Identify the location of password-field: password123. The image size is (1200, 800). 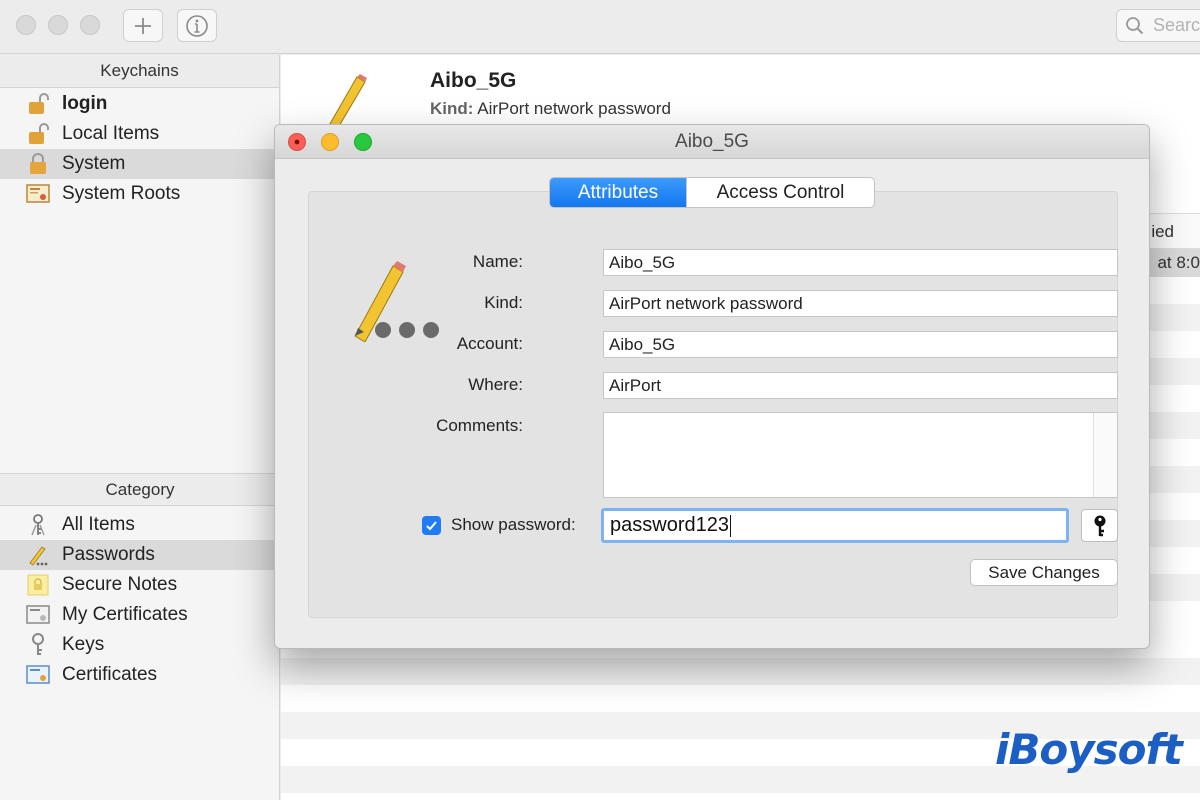
(835, 525).